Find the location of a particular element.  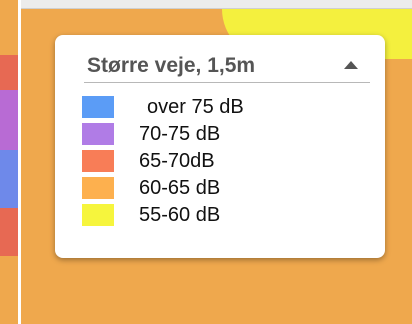

collapse-triangle-icon is located at coordinates (351, 65).